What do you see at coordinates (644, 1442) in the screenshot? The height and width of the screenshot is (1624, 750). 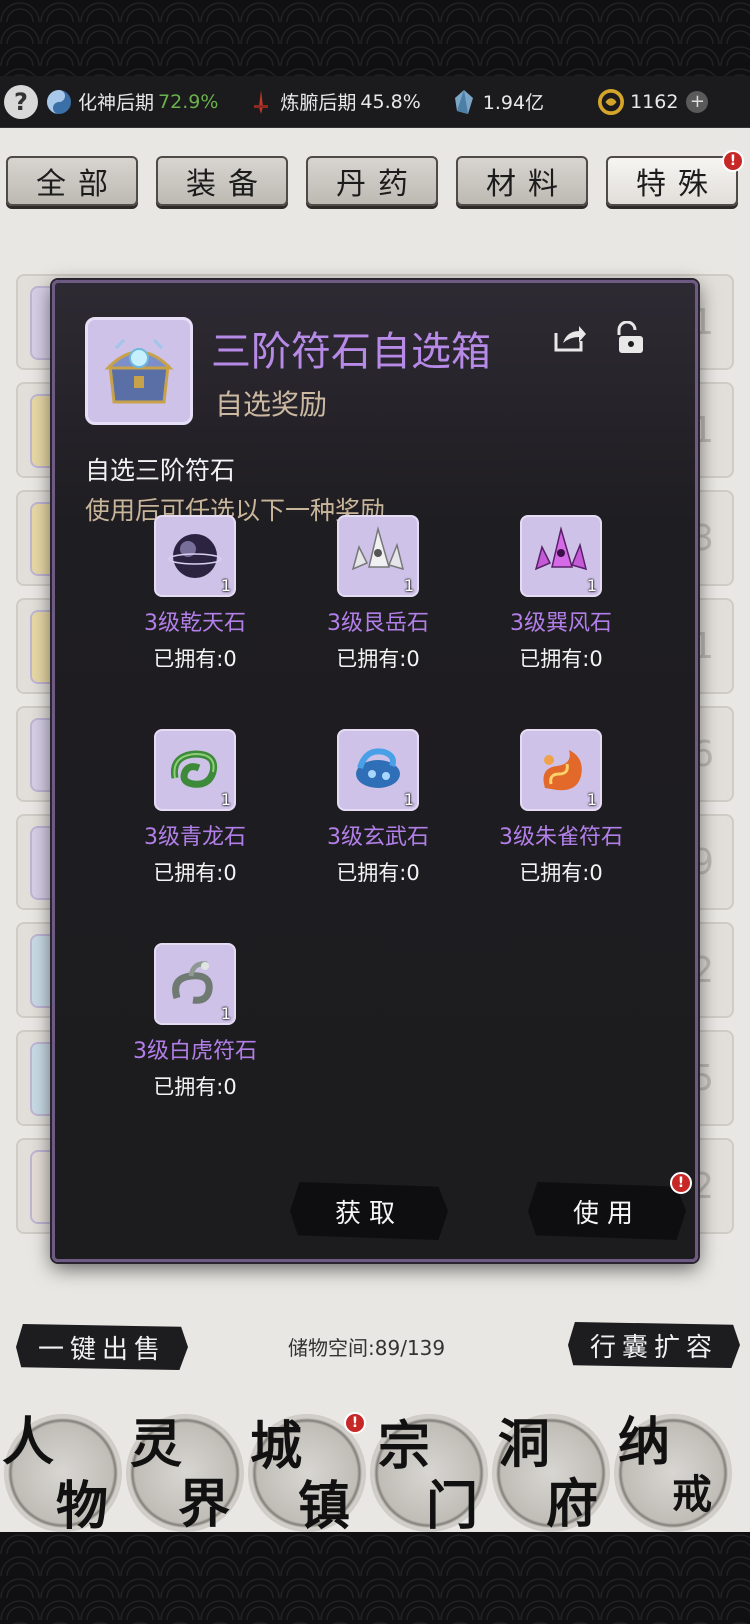 I see `nav-label-top: 纳` at bounding box center [644, 1442].